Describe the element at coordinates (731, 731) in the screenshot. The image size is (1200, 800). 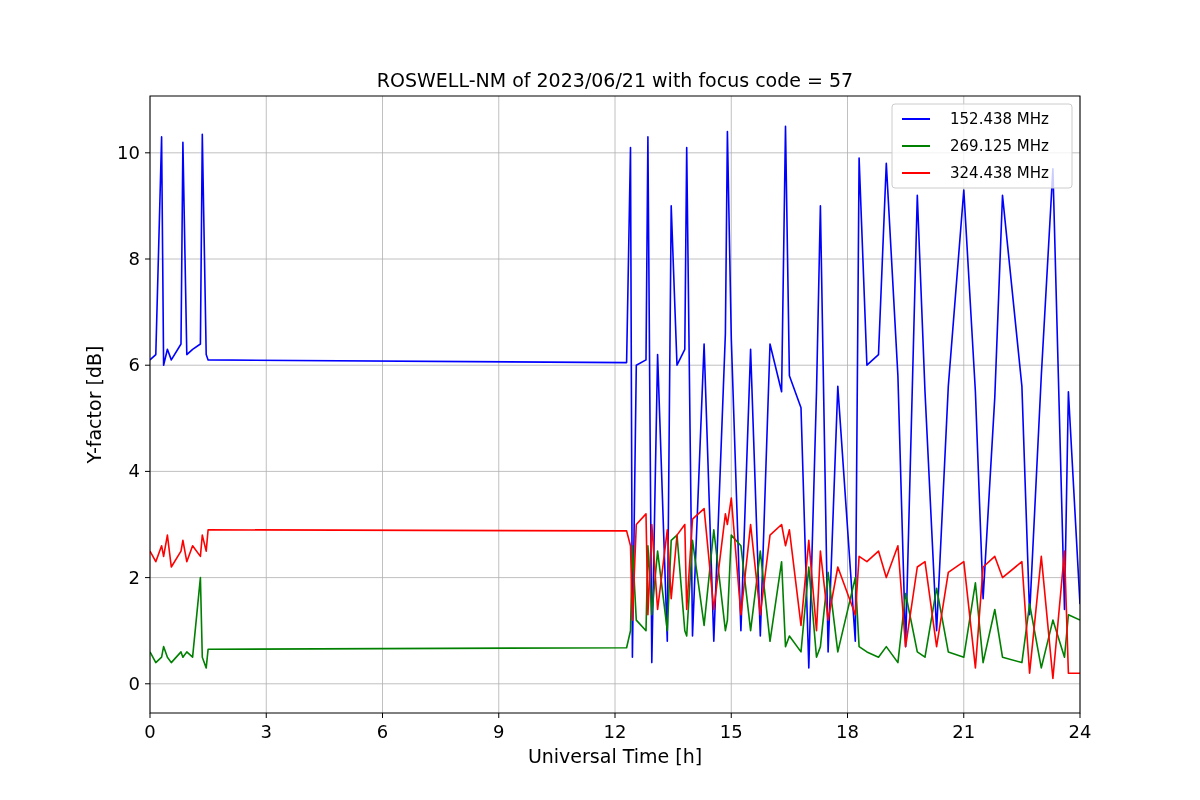
I see `tick-label: 15` at that location.